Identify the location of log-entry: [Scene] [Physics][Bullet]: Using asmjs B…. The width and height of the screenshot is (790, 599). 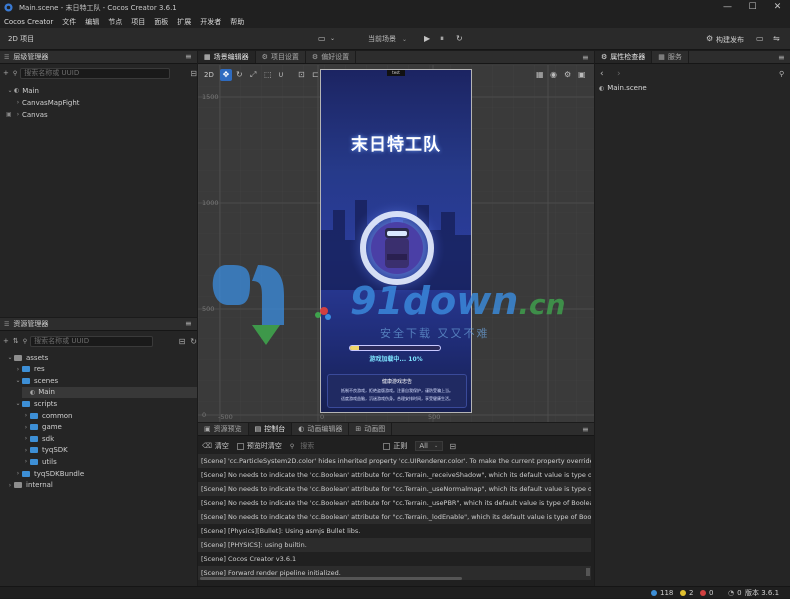
(394, 531).